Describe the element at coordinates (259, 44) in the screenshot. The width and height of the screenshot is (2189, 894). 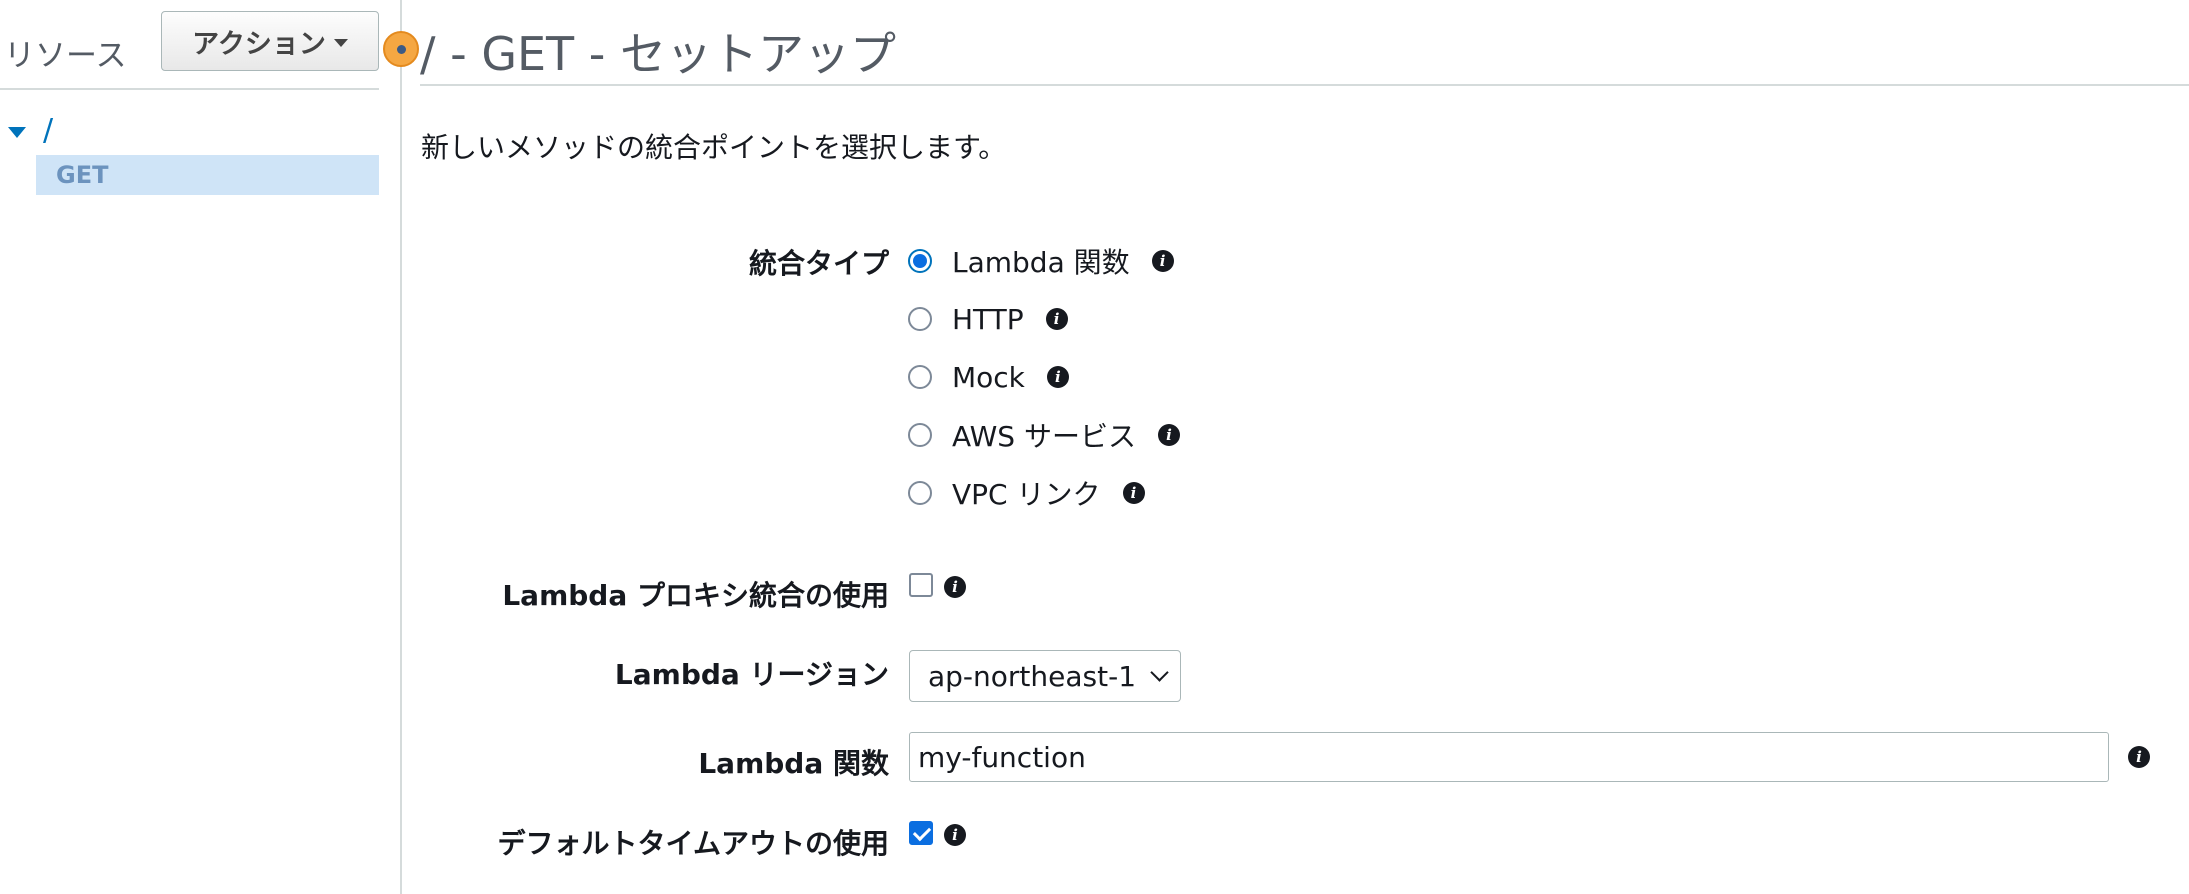
I see `actions-button-label: アクション` at that location.